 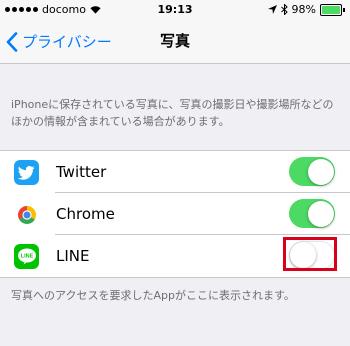 I want to click on line-icon: LINE, so click(x=26, y=256).